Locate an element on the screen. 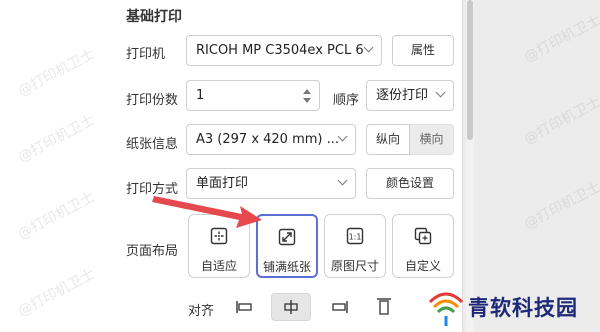 Image resolution: width=600 pixels, height=332 pixels. copies-value: 1 is located at coordinates (200, 95).